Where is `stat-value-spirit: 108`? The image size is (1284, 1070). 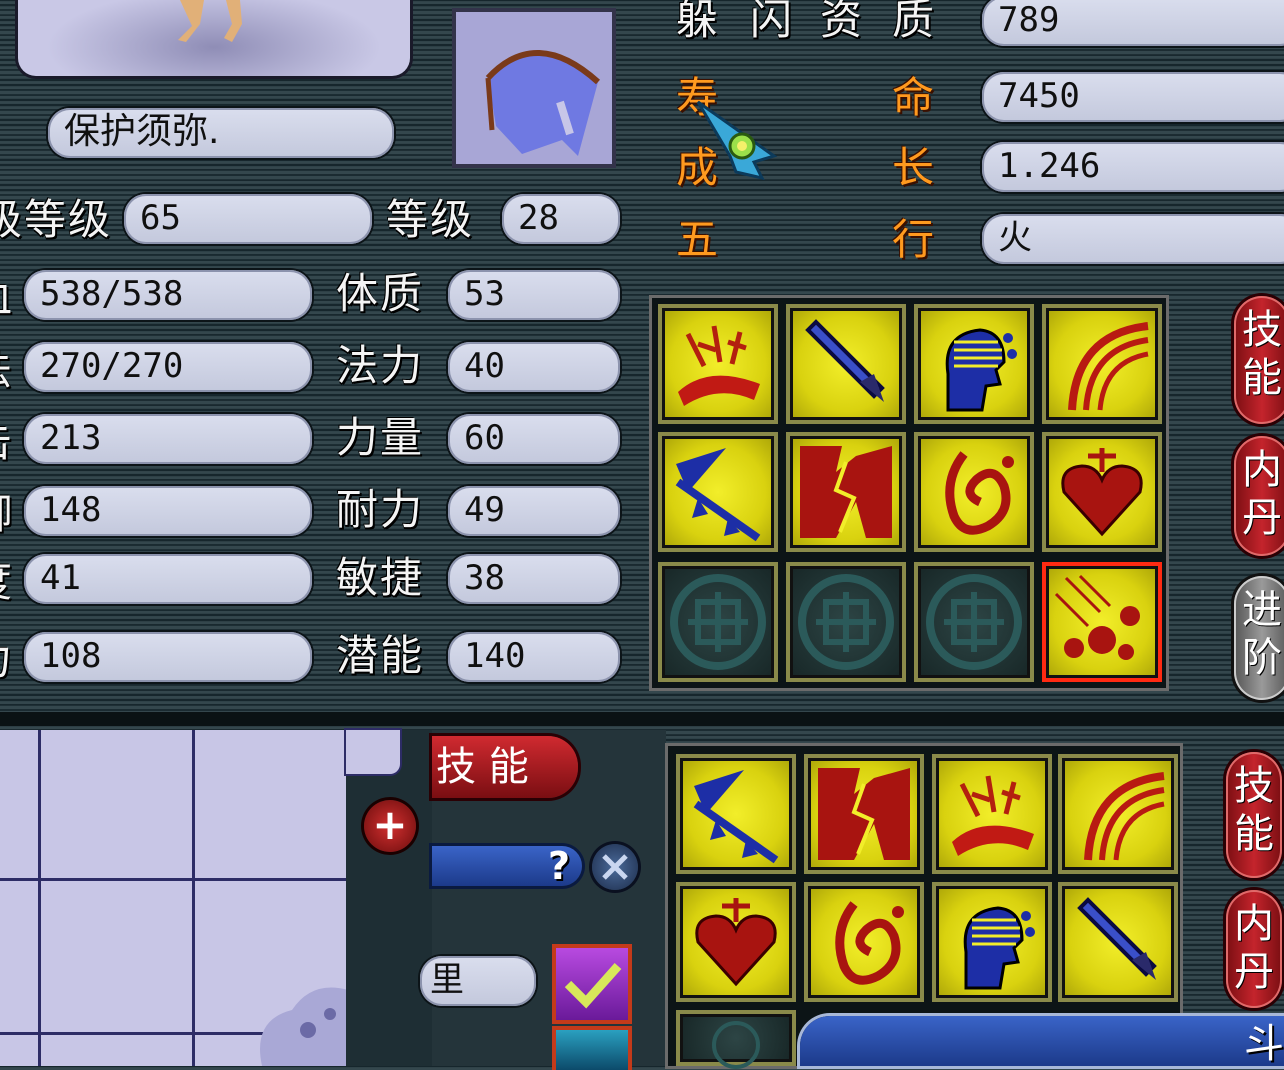 stat-value-spirit: 108 is located at coordinates (168, 657).